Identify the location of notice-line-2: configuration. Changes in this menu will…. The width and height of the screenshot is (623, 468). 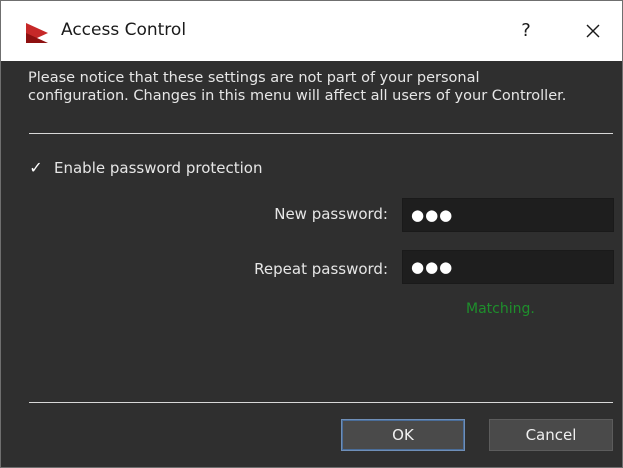
(297, 96).